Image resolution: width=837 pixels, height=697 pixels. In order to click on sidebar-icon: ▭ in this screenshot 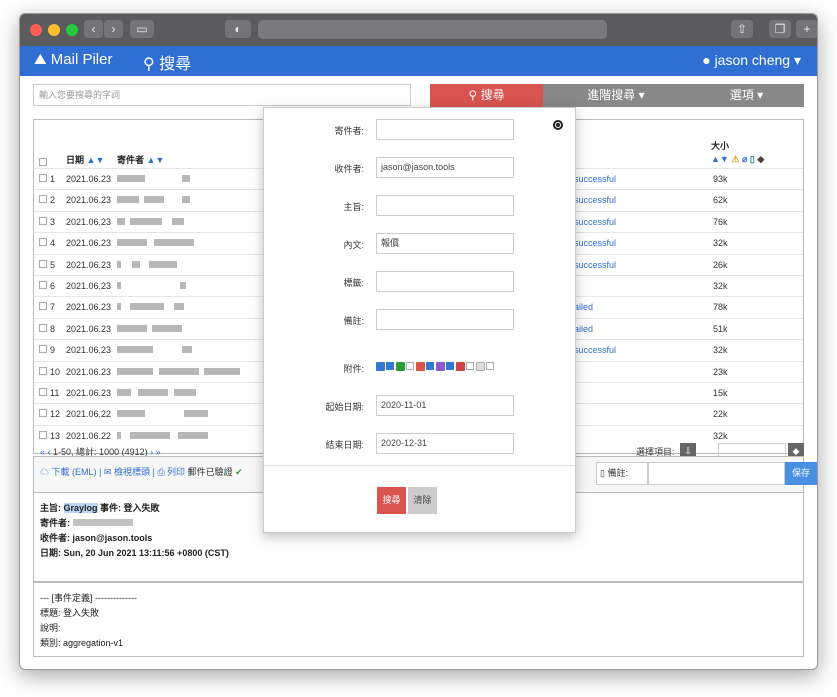, I will do `click(142, 29)`.